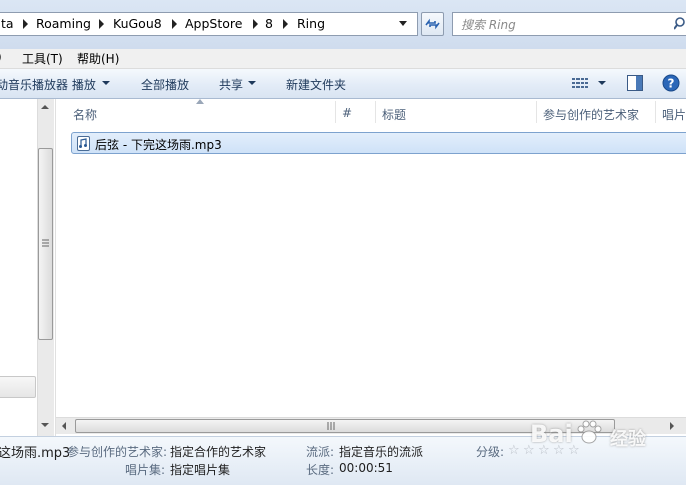  I want to click on address-bar: ta Roaming KuGou8 AppStore 8 Ring, so click(209, 24).